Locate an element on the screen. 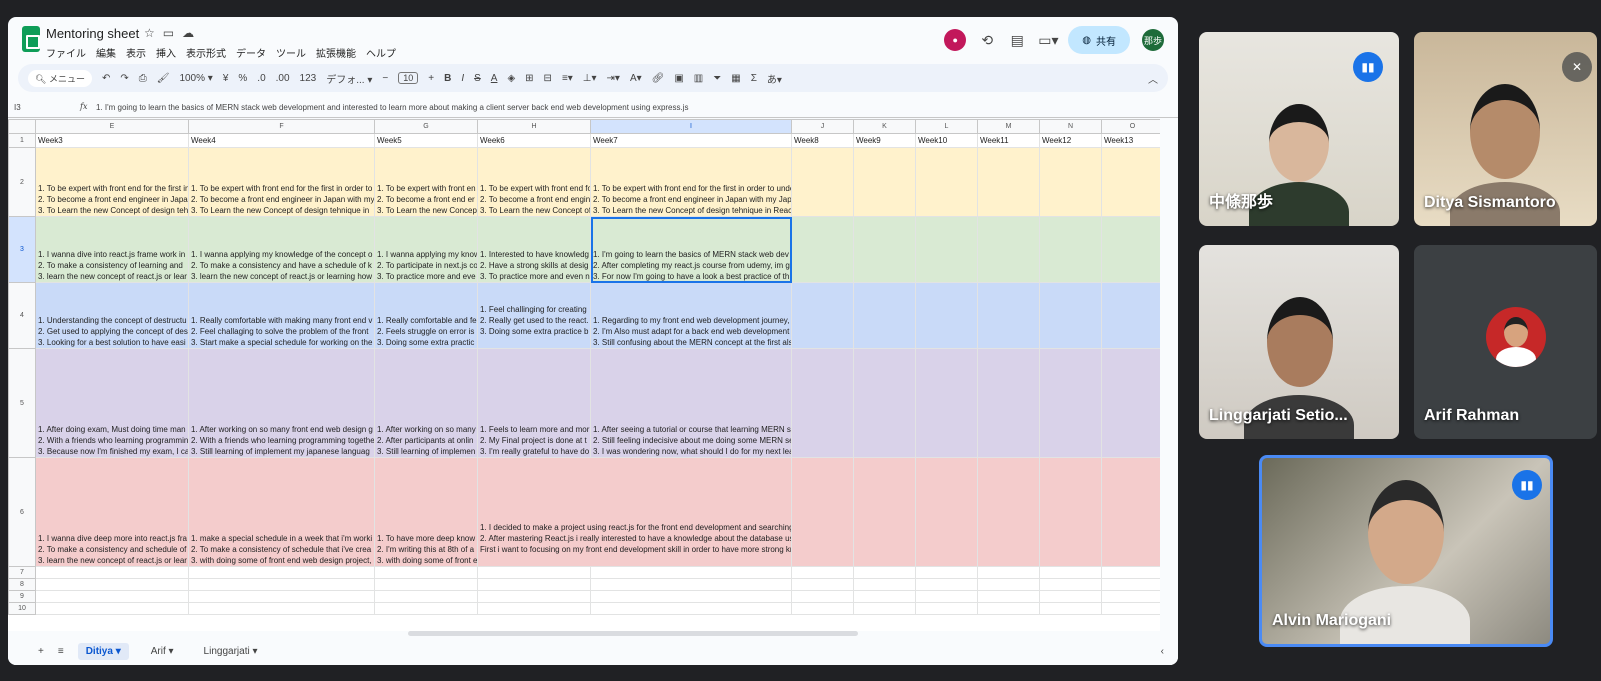 This screenshot has width=1601, height=681. participant-tile-speaking: ▮▮ Alvin Mariogani is located at coordinates (1406, 551).